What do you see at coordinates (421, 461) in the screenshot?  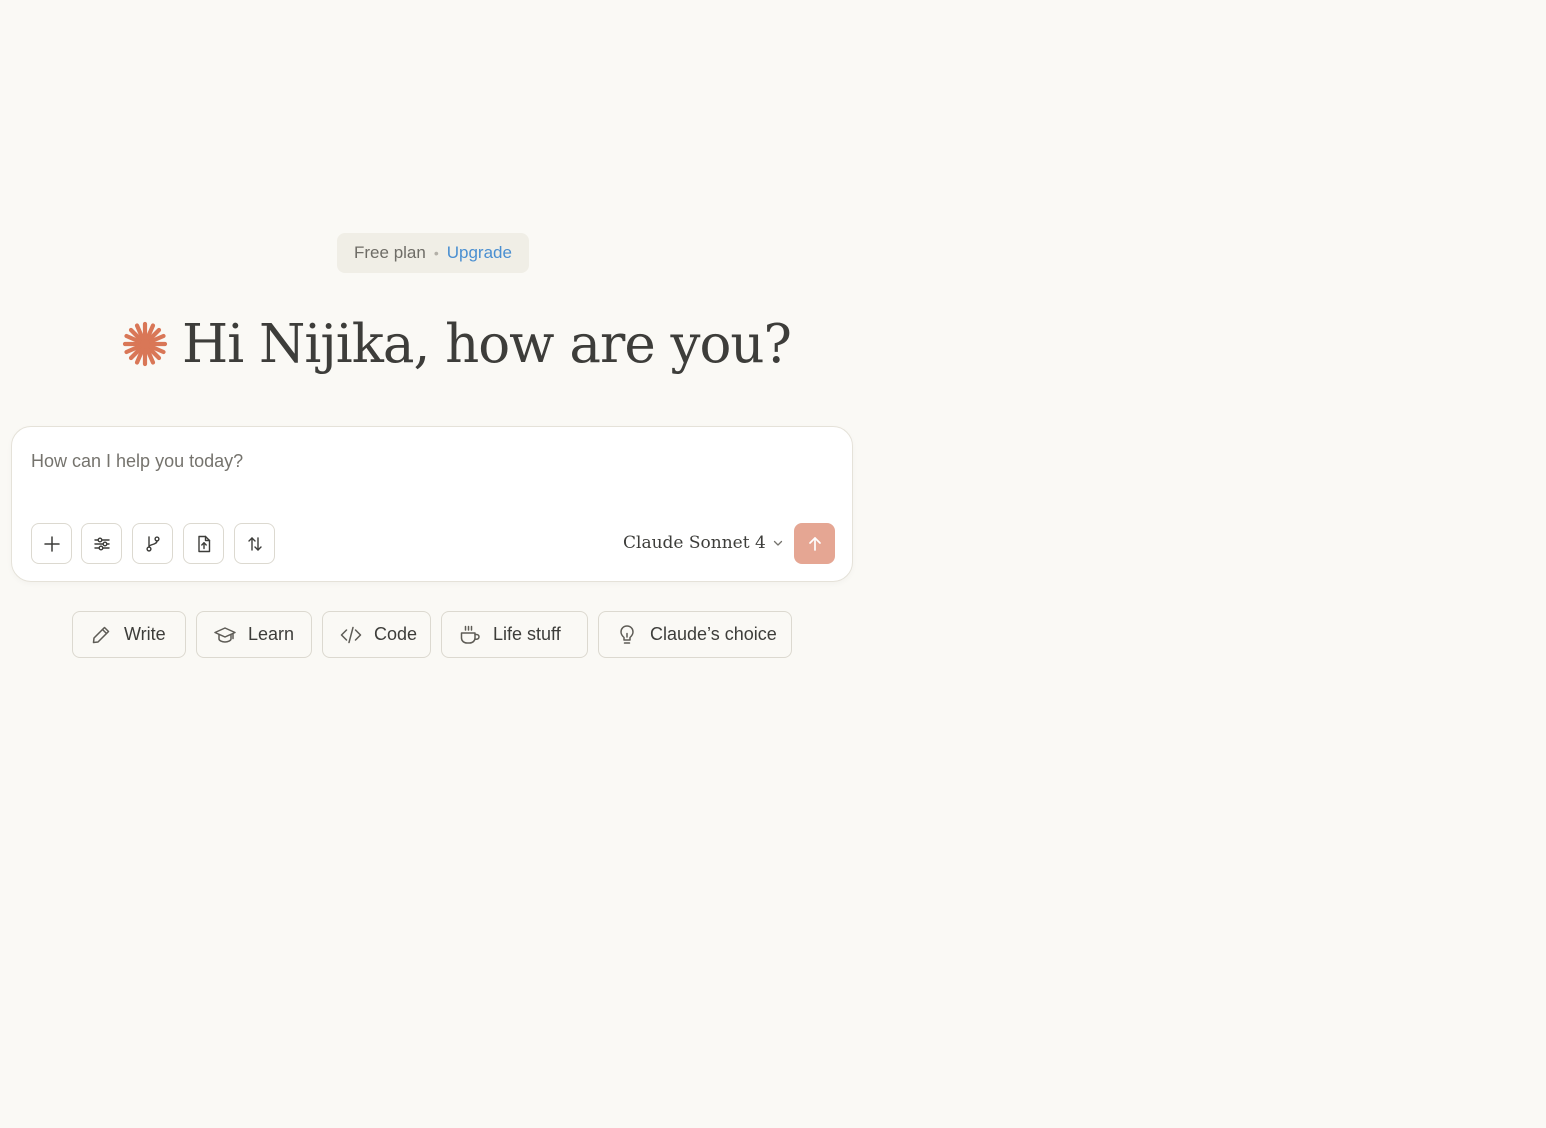 I see `chat-input` at bounding box center [421, 461].